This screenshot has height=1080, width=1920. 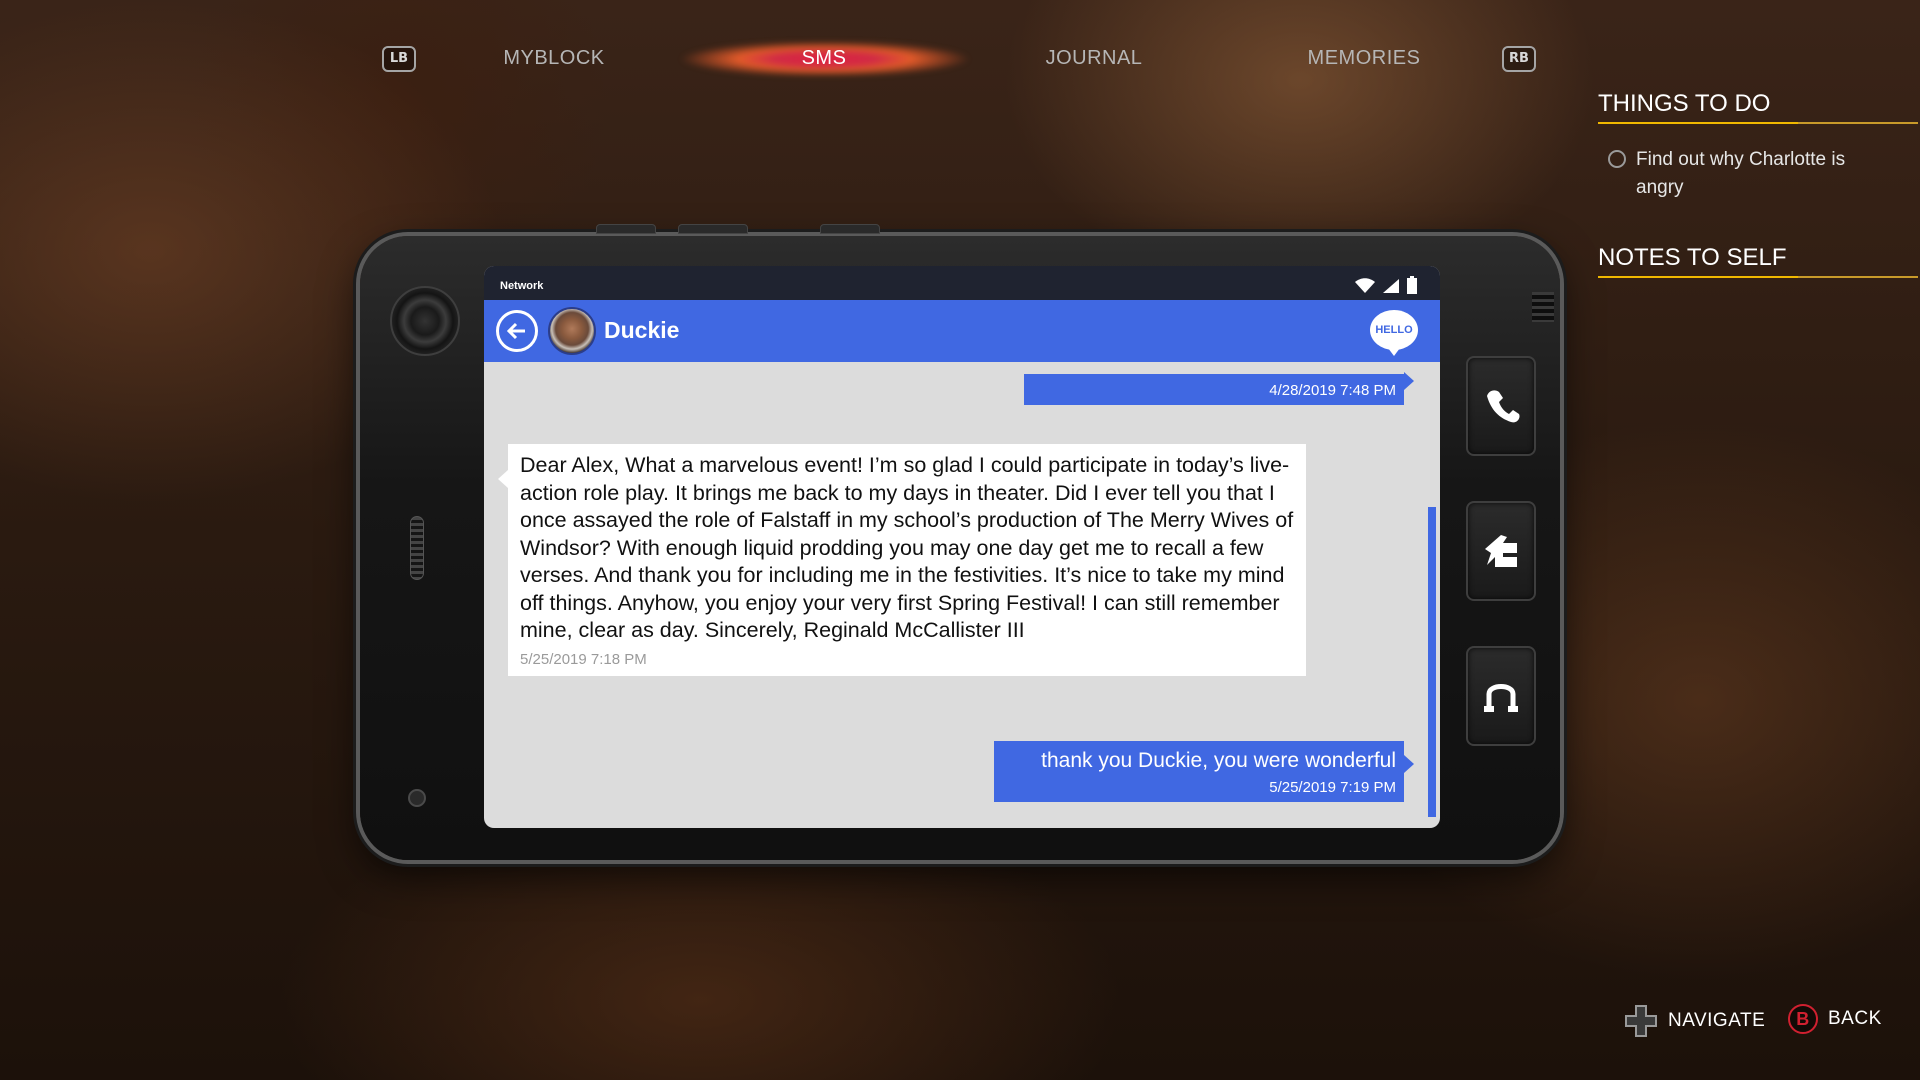 I want to click on hand-point-icon, so click(x=1501, y=551).